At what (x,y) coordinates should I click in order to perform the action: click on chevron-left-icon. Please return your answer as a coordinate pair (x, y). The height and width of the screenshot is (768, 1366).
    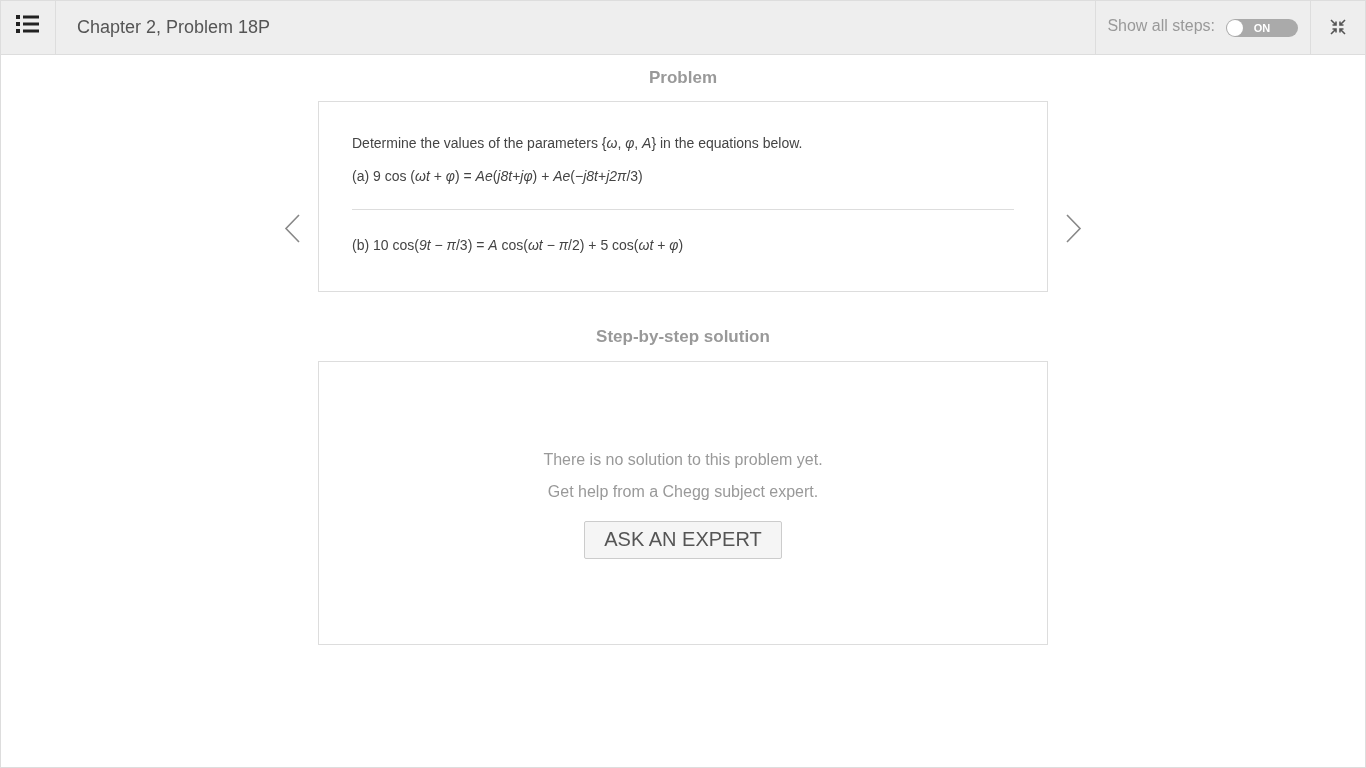
    Looking at the image, I should click on (292, 228).